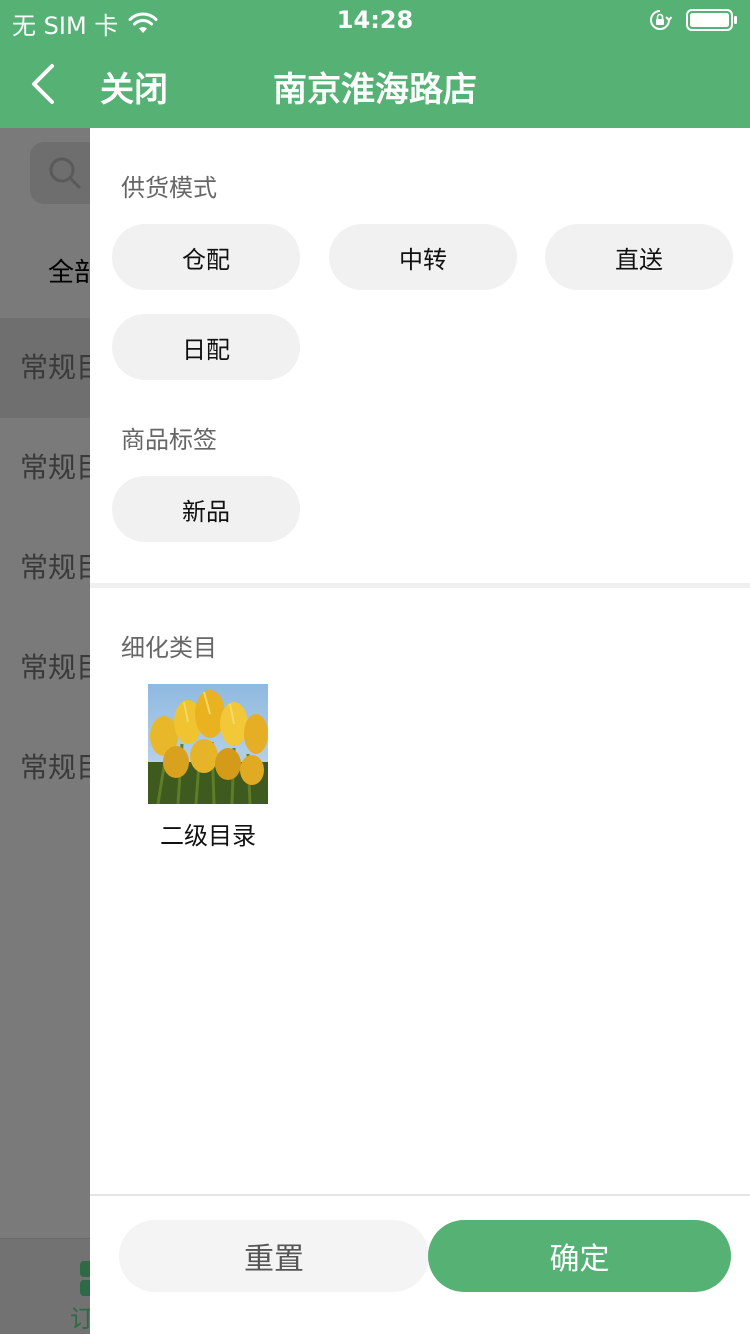 Image resolution: width=750 pixels, height=1334 pixels. Describe the element at coordinates (208, 744) in the screenshot. I see `category-thumbnail` at that location.